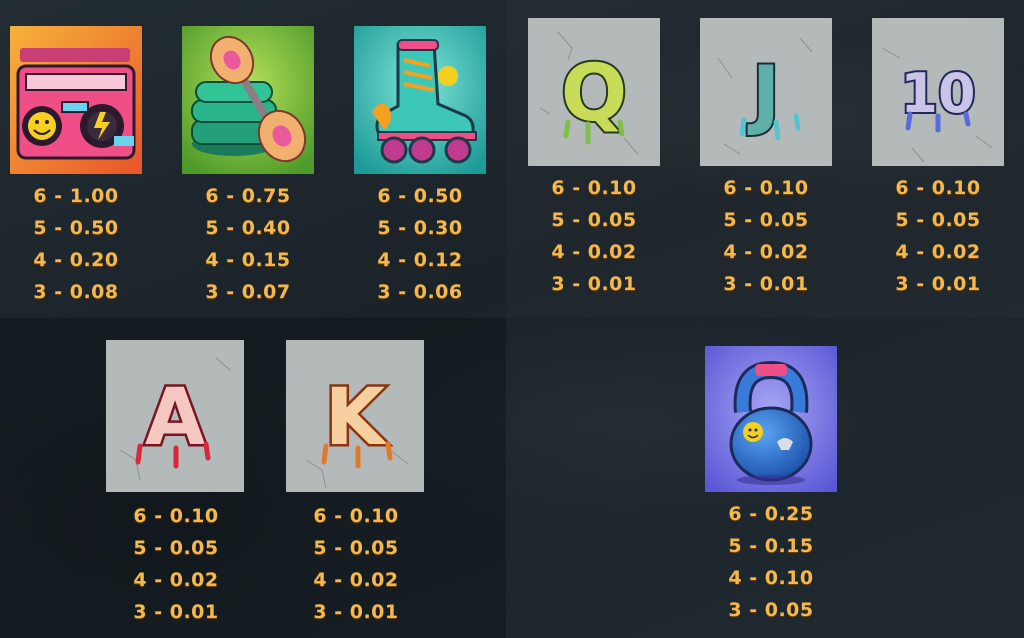 This screenshot has height=638, width=1024. Describe the element at coordinates (76, 292) in the screenshot. I see `pay-row-3: 3 - 0.08` at that location.